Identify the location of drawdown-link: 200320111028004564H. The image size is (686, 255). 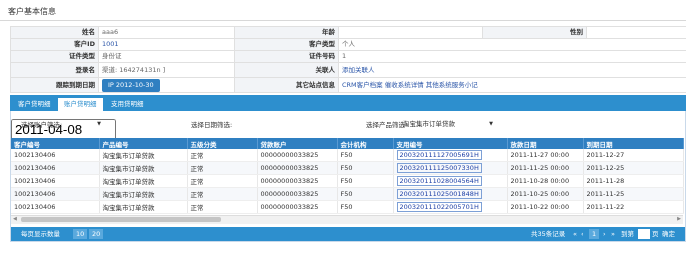
(439, 181).